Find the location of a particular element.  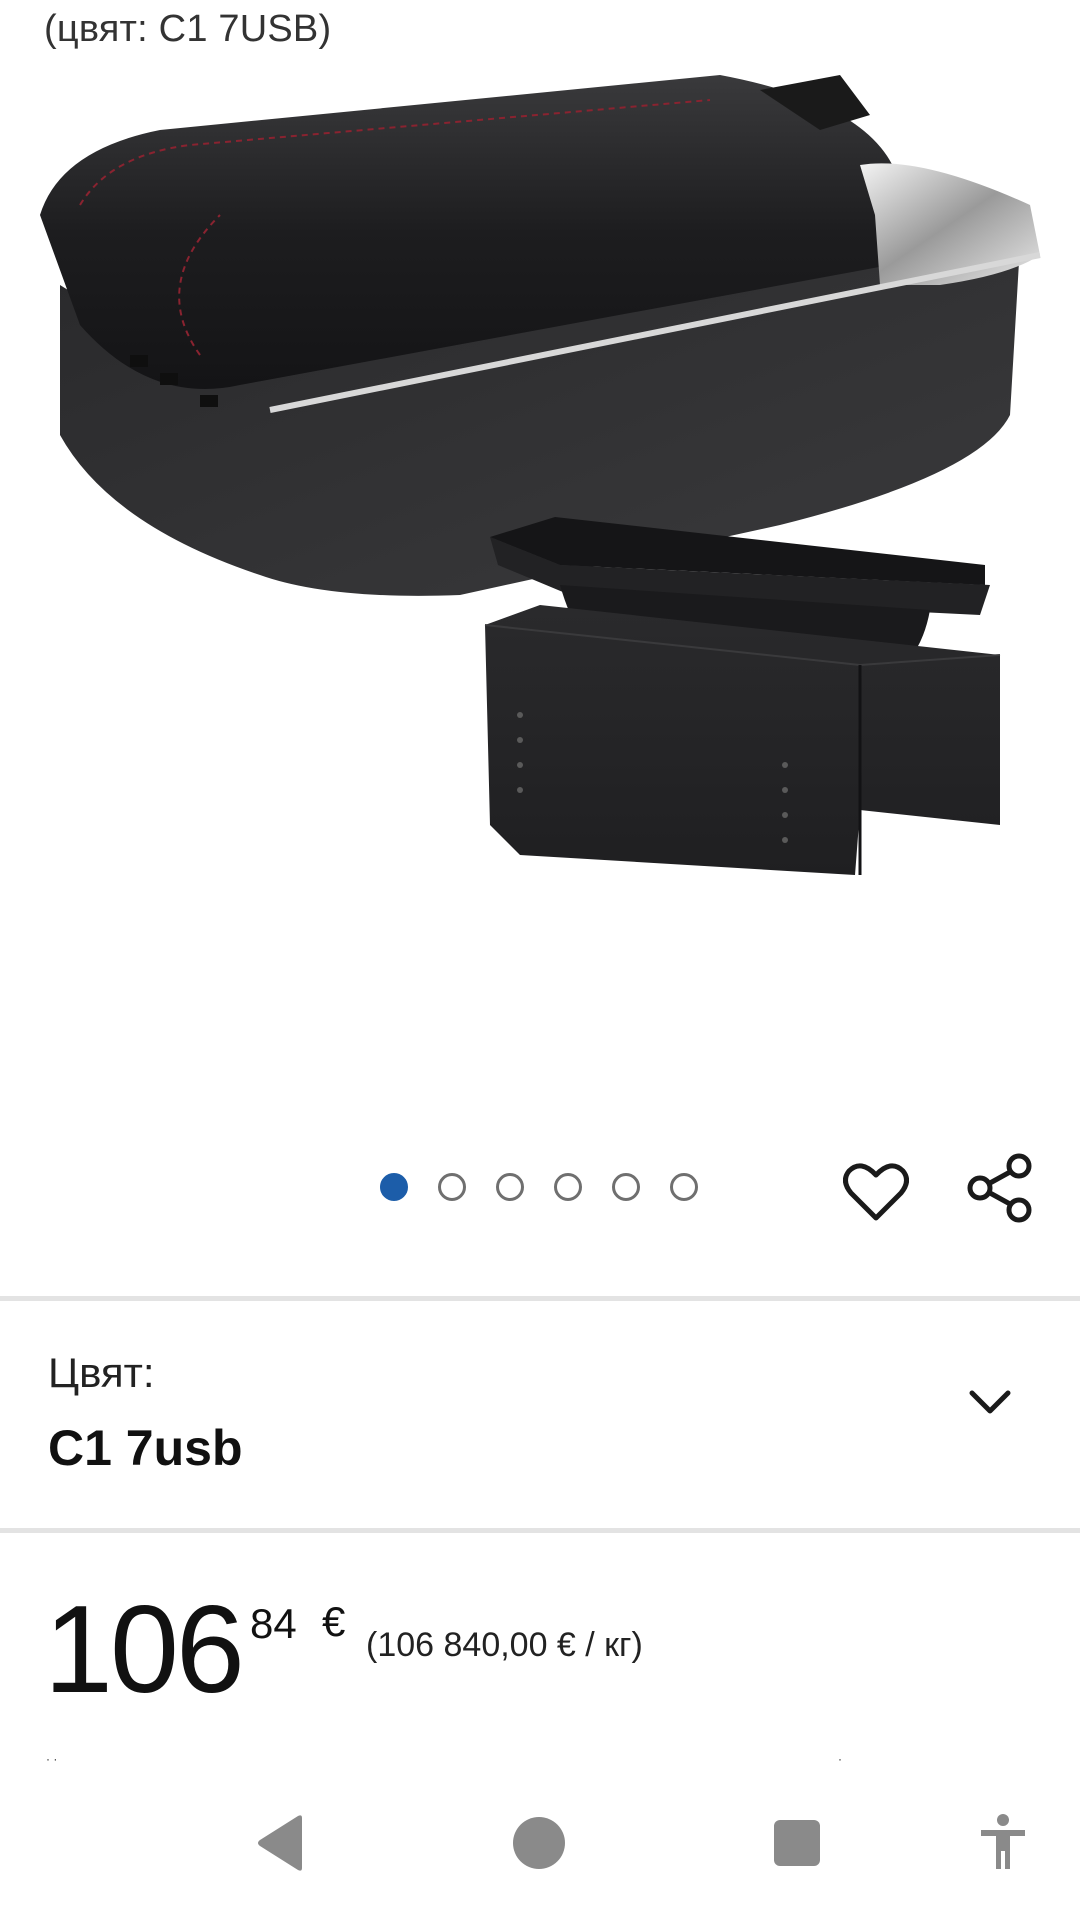

image-carousel-dots is located at coordinates (539, 1188).